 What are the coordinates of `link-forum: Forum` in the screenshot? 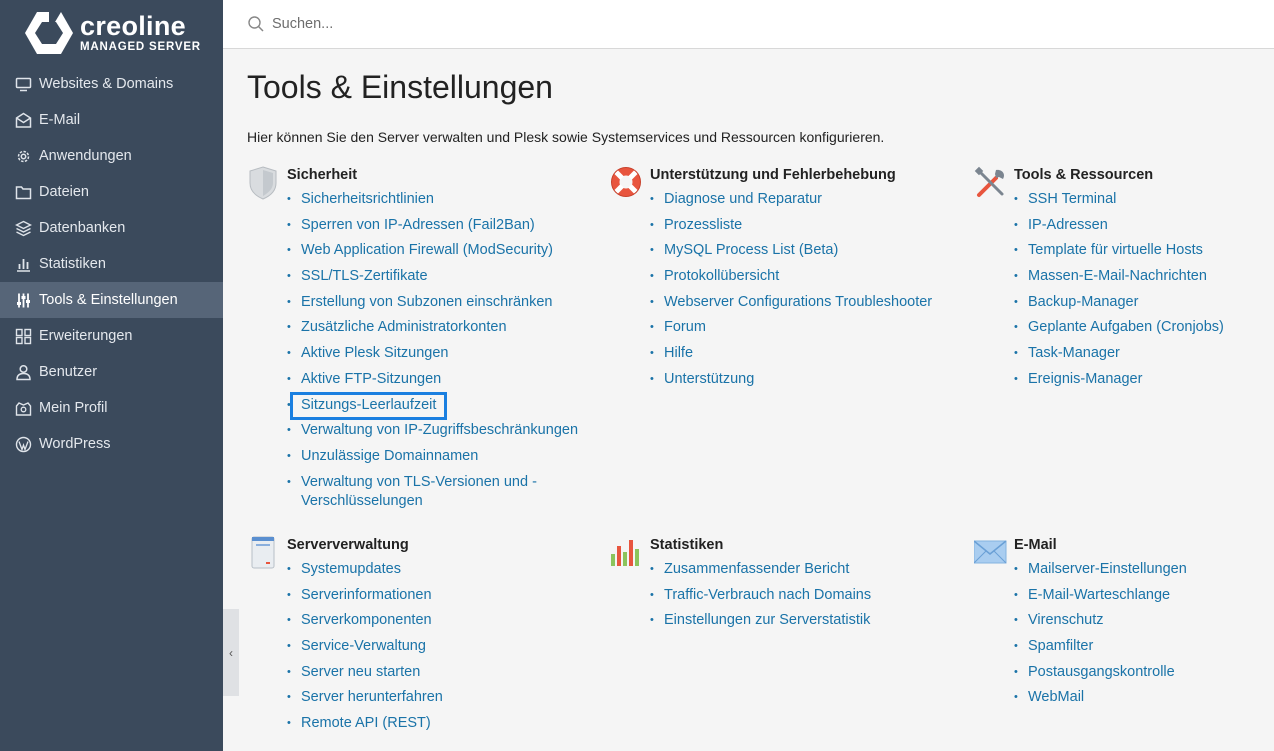 It's located at (685, 327).